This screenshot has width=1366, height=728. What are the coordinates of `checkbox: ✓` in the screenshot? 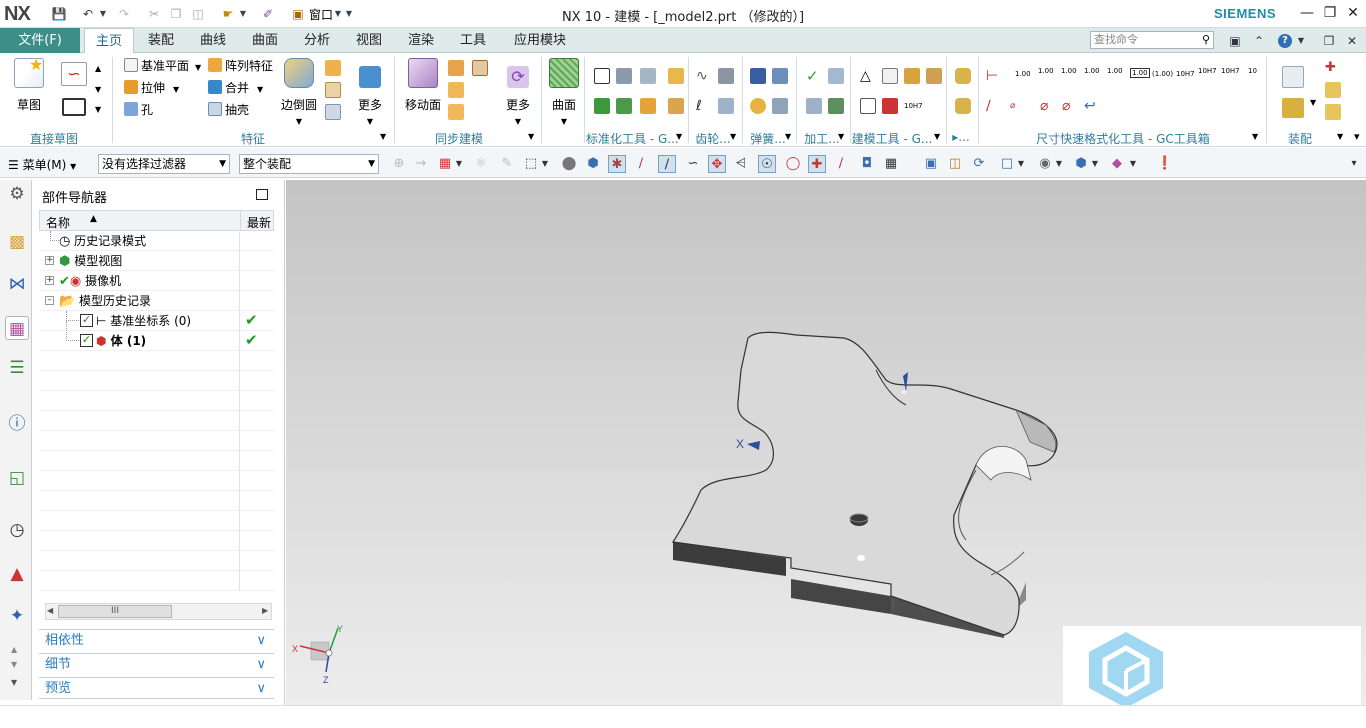 It's located at (86, 320).